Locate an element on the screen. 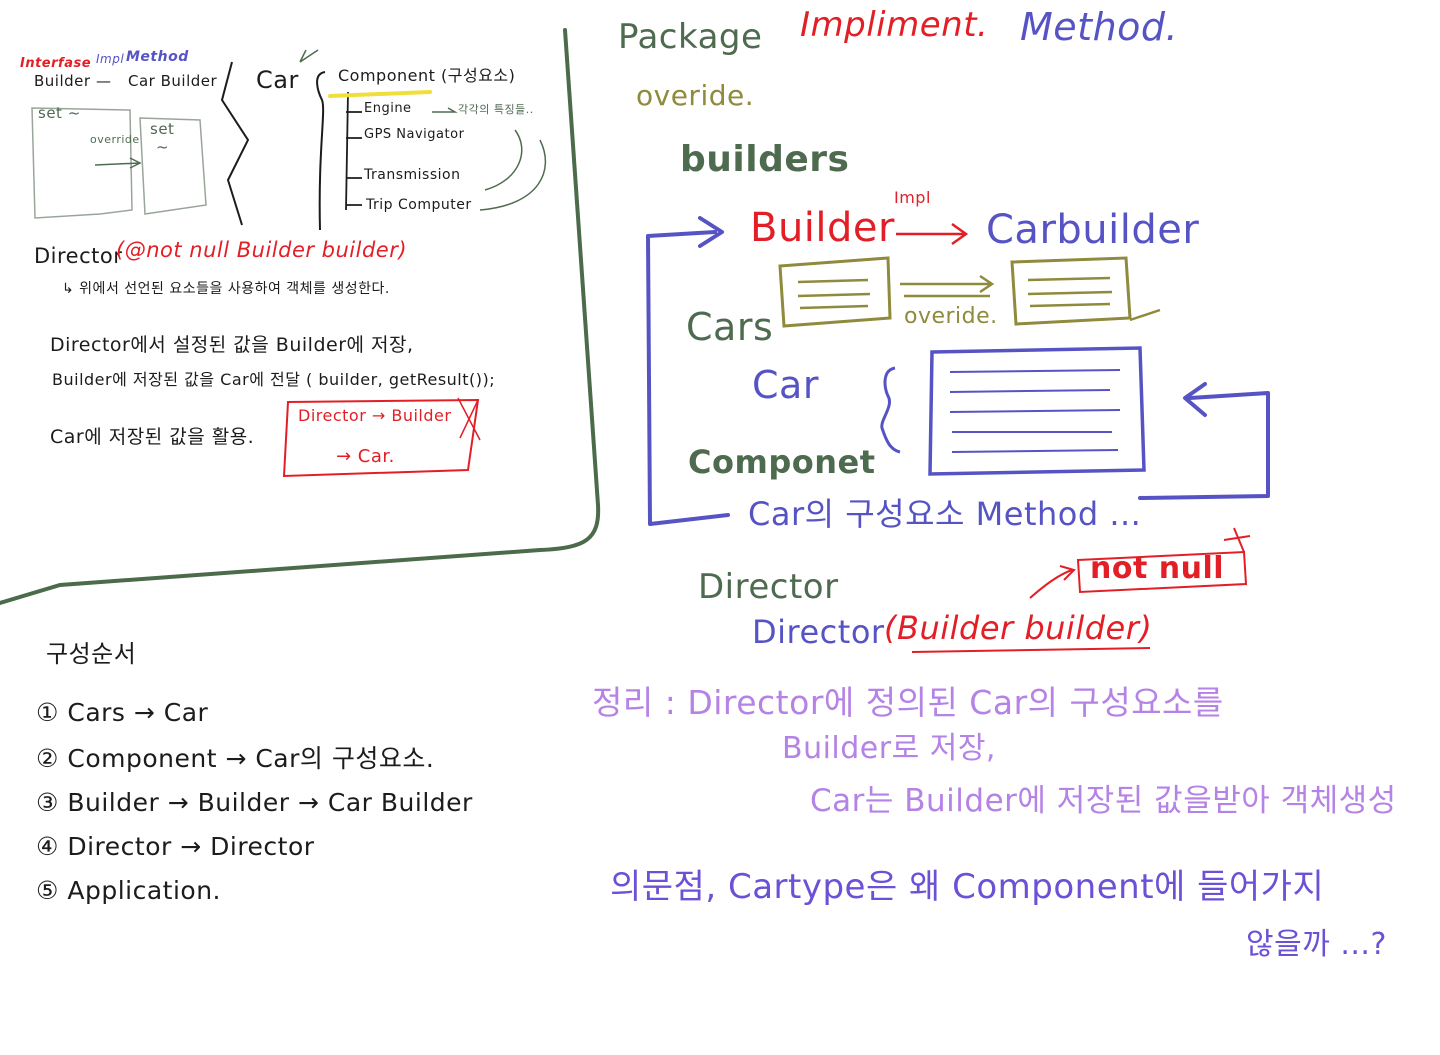  builder-box is located at coordinates (835, 292).